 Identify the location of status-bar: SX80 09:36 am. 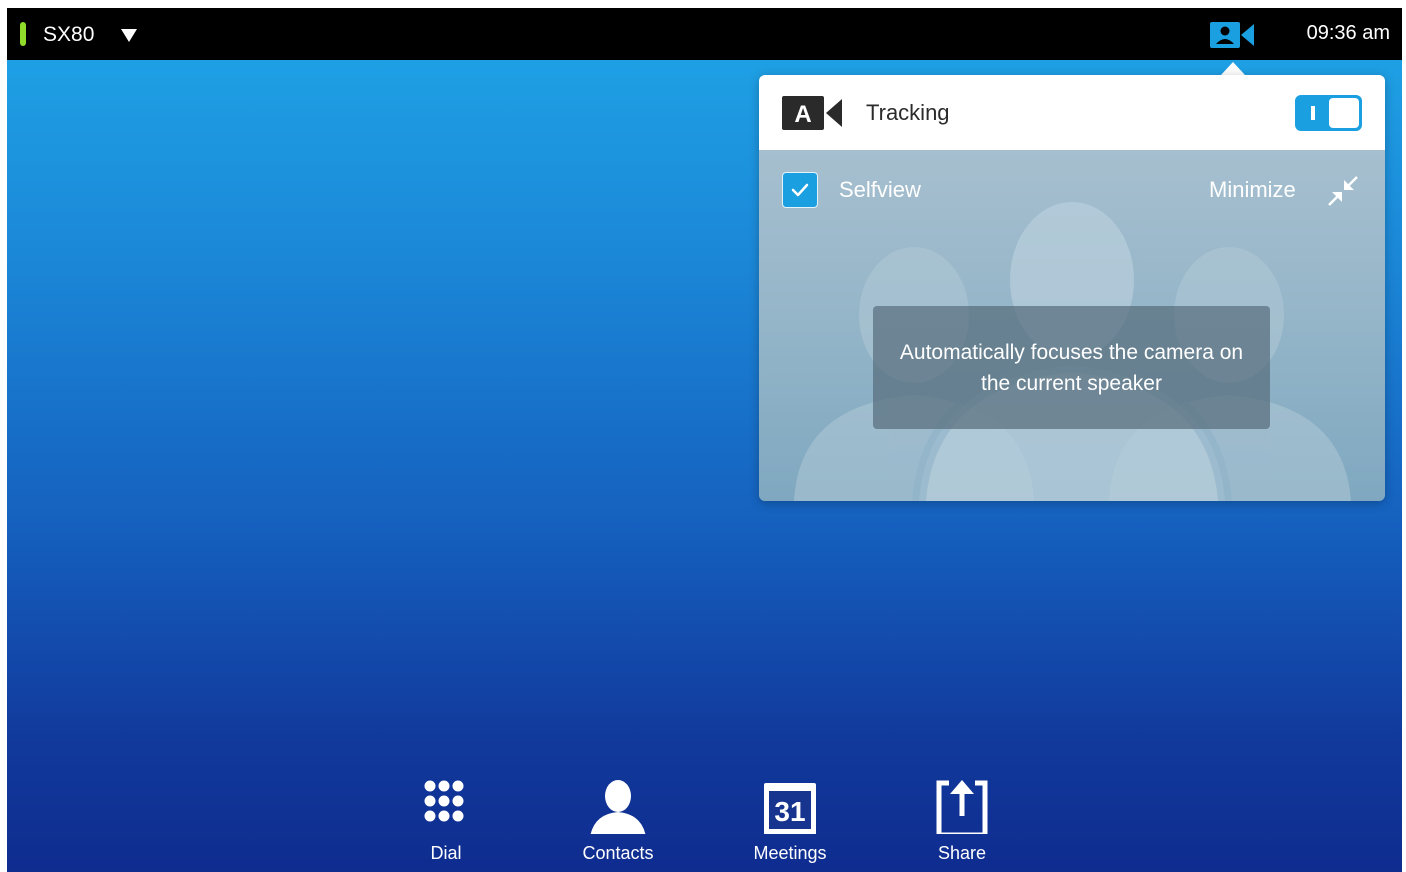
(704, 34).